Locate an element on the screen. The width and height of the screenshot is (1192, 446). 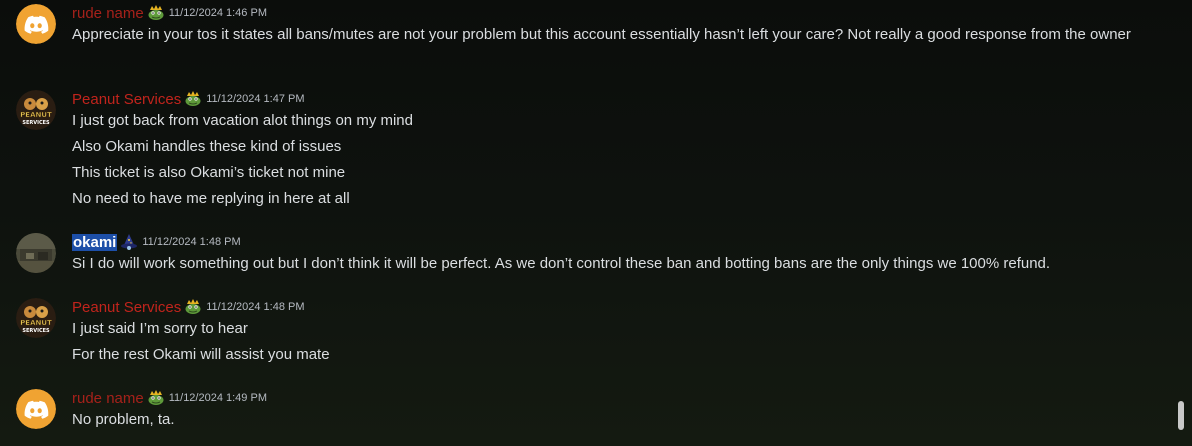
message-text: Also Okami handles these kind of issues is located at coordinates (207, 146).